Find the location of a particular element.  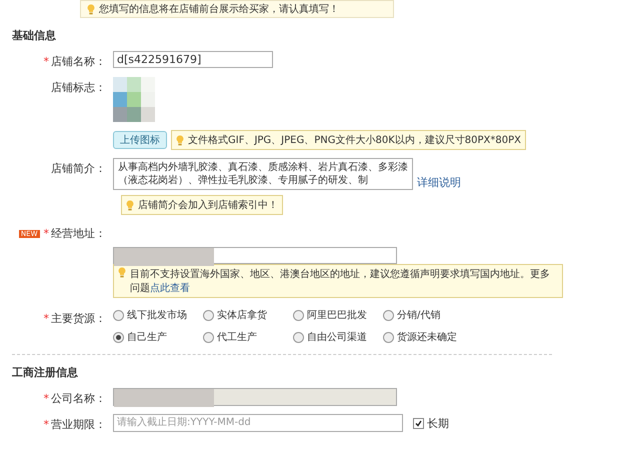

tip-text: 目前不支持设置海外国家、地区、港澳台地区的地址，建议您遵循声明要求填写国内地址。更多问题点此查看 is located at coordinates (340, 281).